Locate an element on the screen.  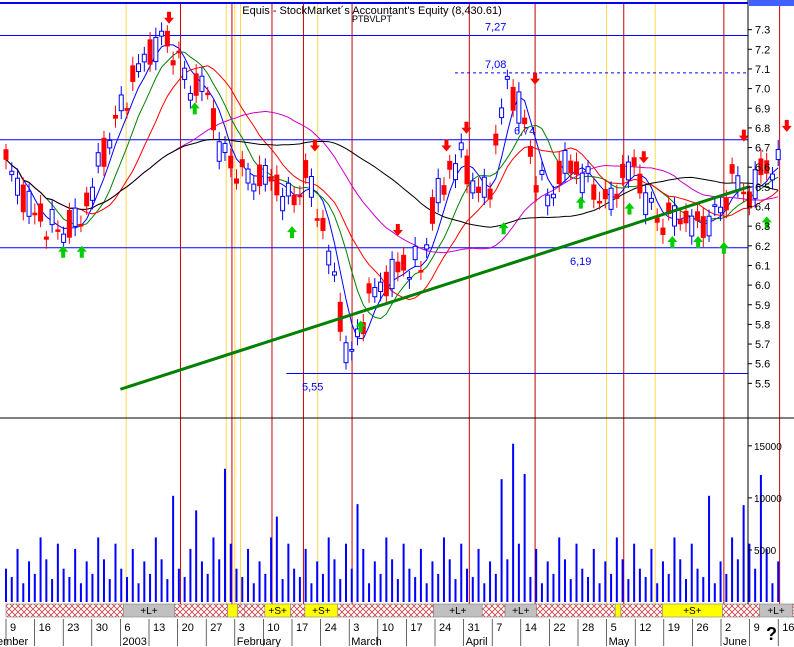
month-label: May is located at coordinates (619, 641).